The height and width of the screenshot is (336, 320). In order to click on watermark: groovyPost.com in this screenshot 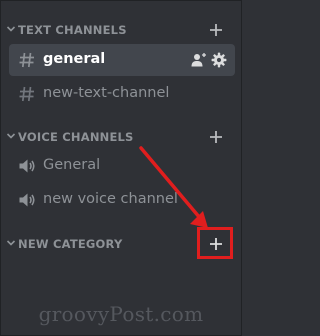, I will do `click(121, 314)`.